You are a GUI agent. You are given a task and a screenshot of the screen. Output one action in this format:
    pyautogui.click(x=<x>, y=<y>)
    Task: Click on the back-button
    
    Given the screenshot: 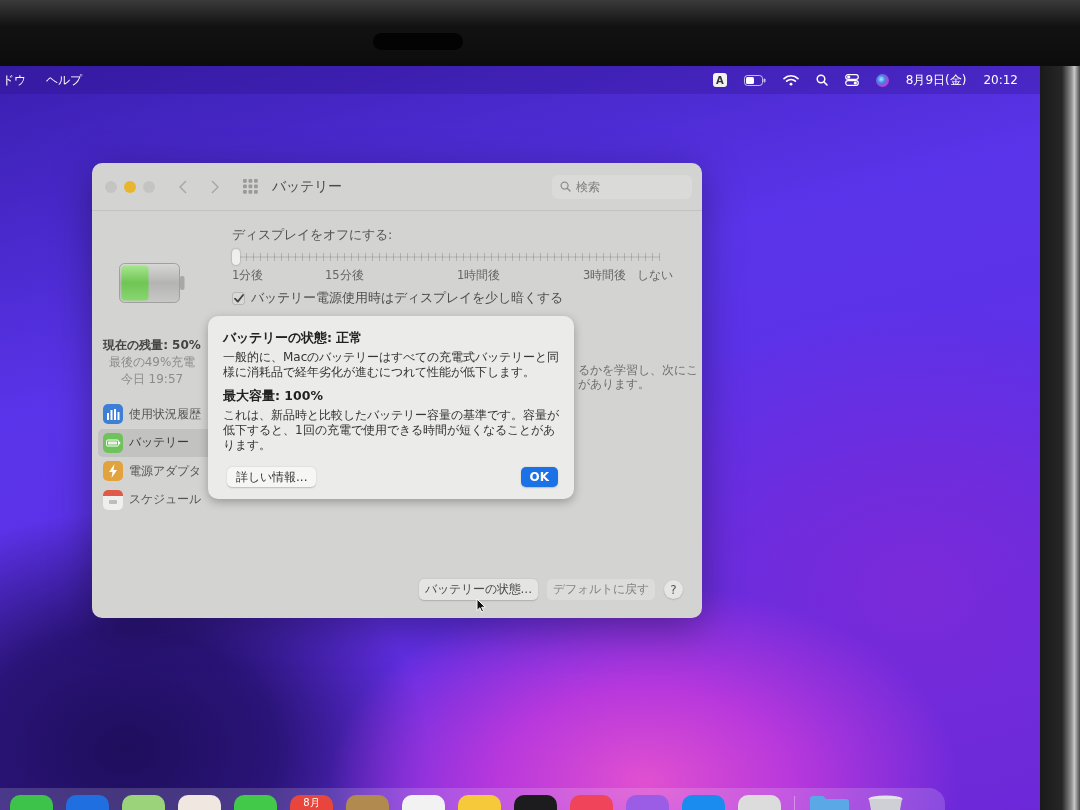 What is the action you would take?
    pyautogui.click(x=183, y=186)
    